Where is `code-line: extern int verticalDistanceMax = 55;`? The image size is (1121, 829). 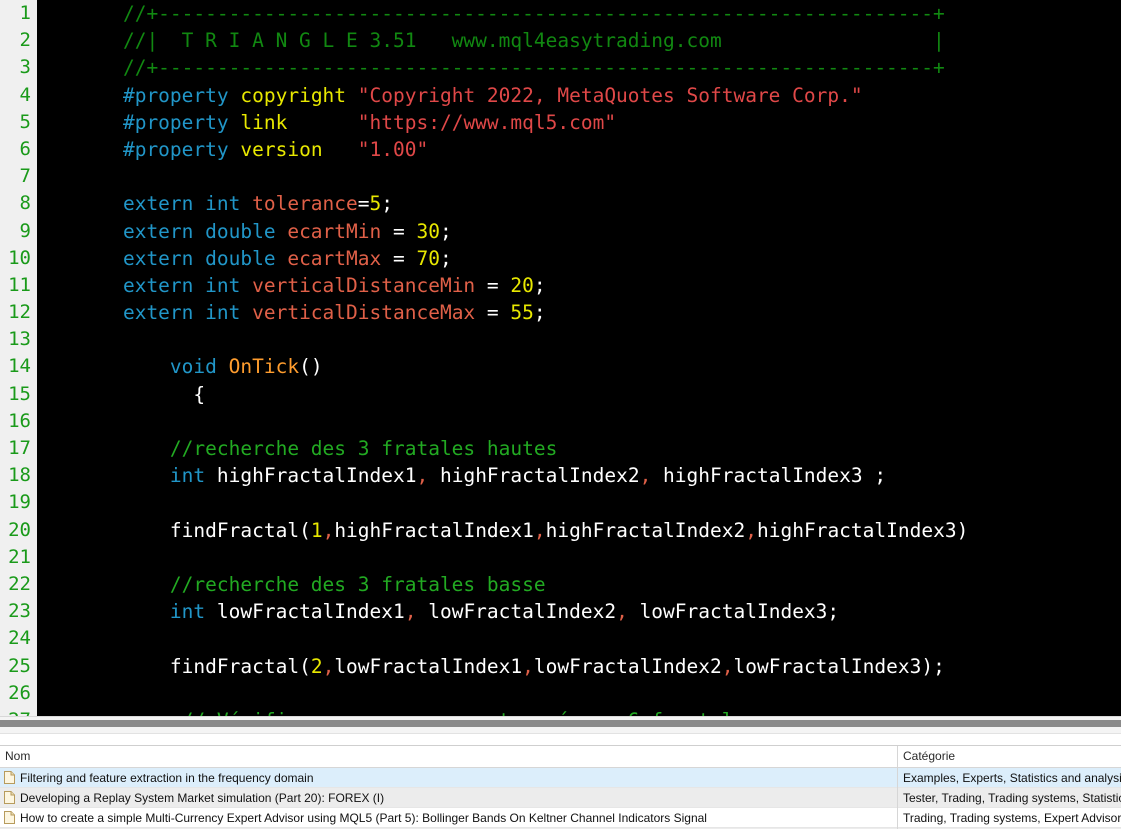 code-line: extern int verticalDistanceMax = 55; is located at coordinates (598, 312).